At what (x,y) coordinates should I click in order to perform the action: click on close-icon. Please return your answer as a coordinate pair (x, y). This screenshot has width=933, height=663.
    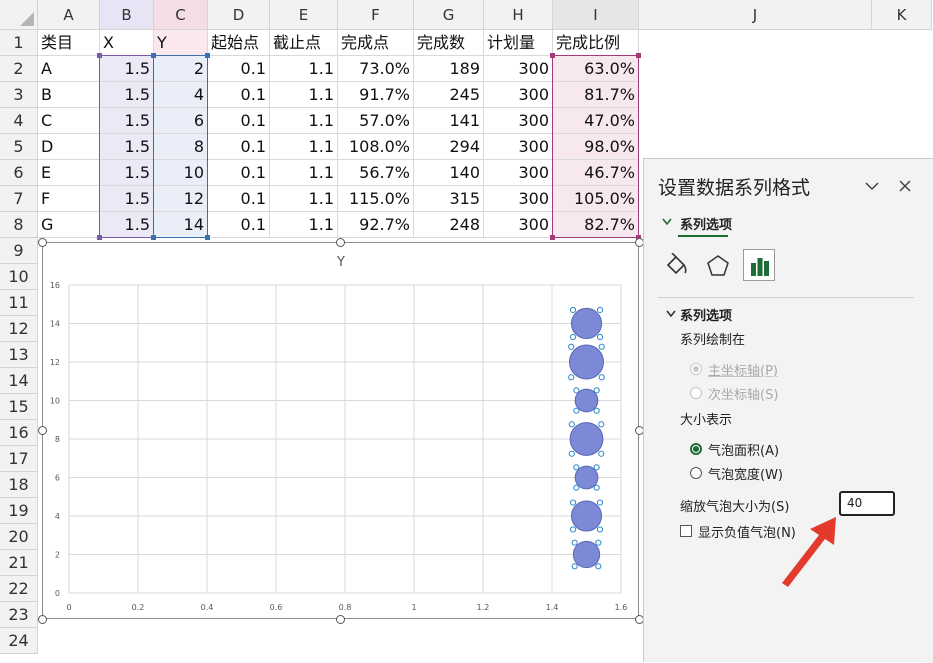
    Looking at the image, I should click on (905, 186).